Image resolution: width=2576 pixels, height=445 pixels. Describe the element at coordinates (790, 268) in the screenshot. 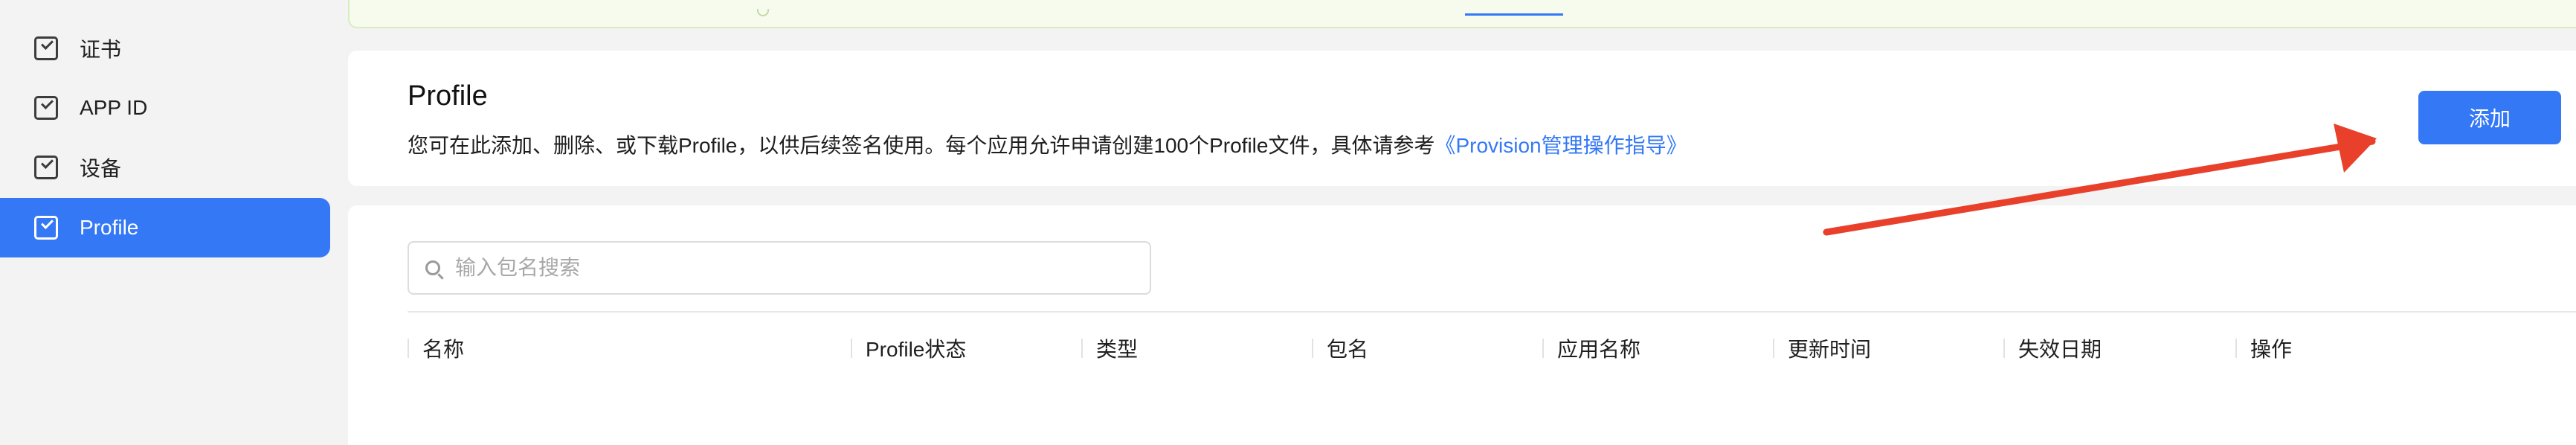

I see `search-input` at that location.